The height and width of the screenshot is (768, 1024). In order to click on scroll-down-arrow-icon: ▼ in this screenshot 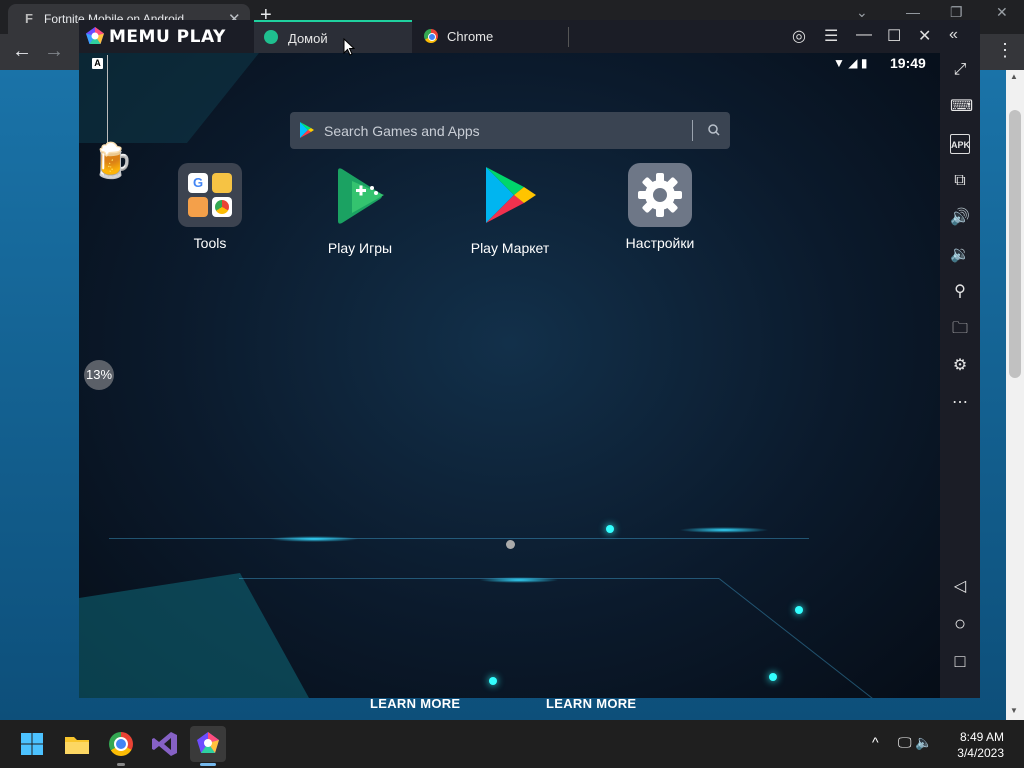, I will do `click(1014, 710)`.